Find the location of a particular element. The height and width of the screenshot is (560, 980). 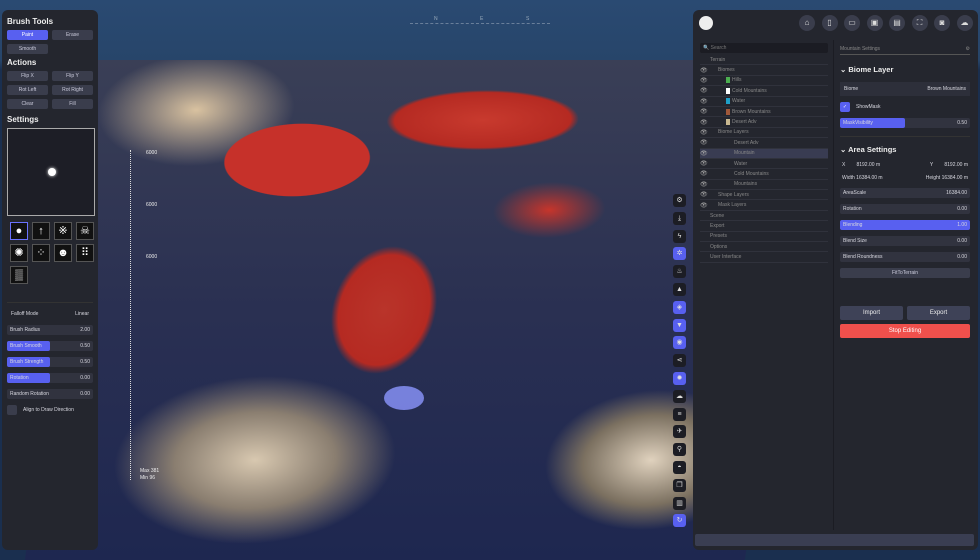

tree-item: Scene is located at coordinates (764, 216).